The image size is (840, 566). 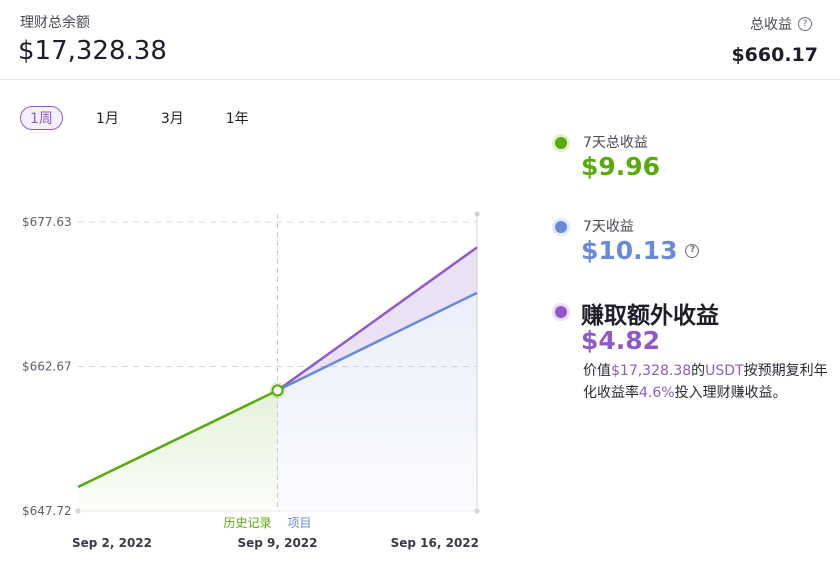 I want to click on extra-description: 价值$17,328.38的USDT按预期复利年化收益率4.6%投入理财赚收益。, so click(x=708, y=382).